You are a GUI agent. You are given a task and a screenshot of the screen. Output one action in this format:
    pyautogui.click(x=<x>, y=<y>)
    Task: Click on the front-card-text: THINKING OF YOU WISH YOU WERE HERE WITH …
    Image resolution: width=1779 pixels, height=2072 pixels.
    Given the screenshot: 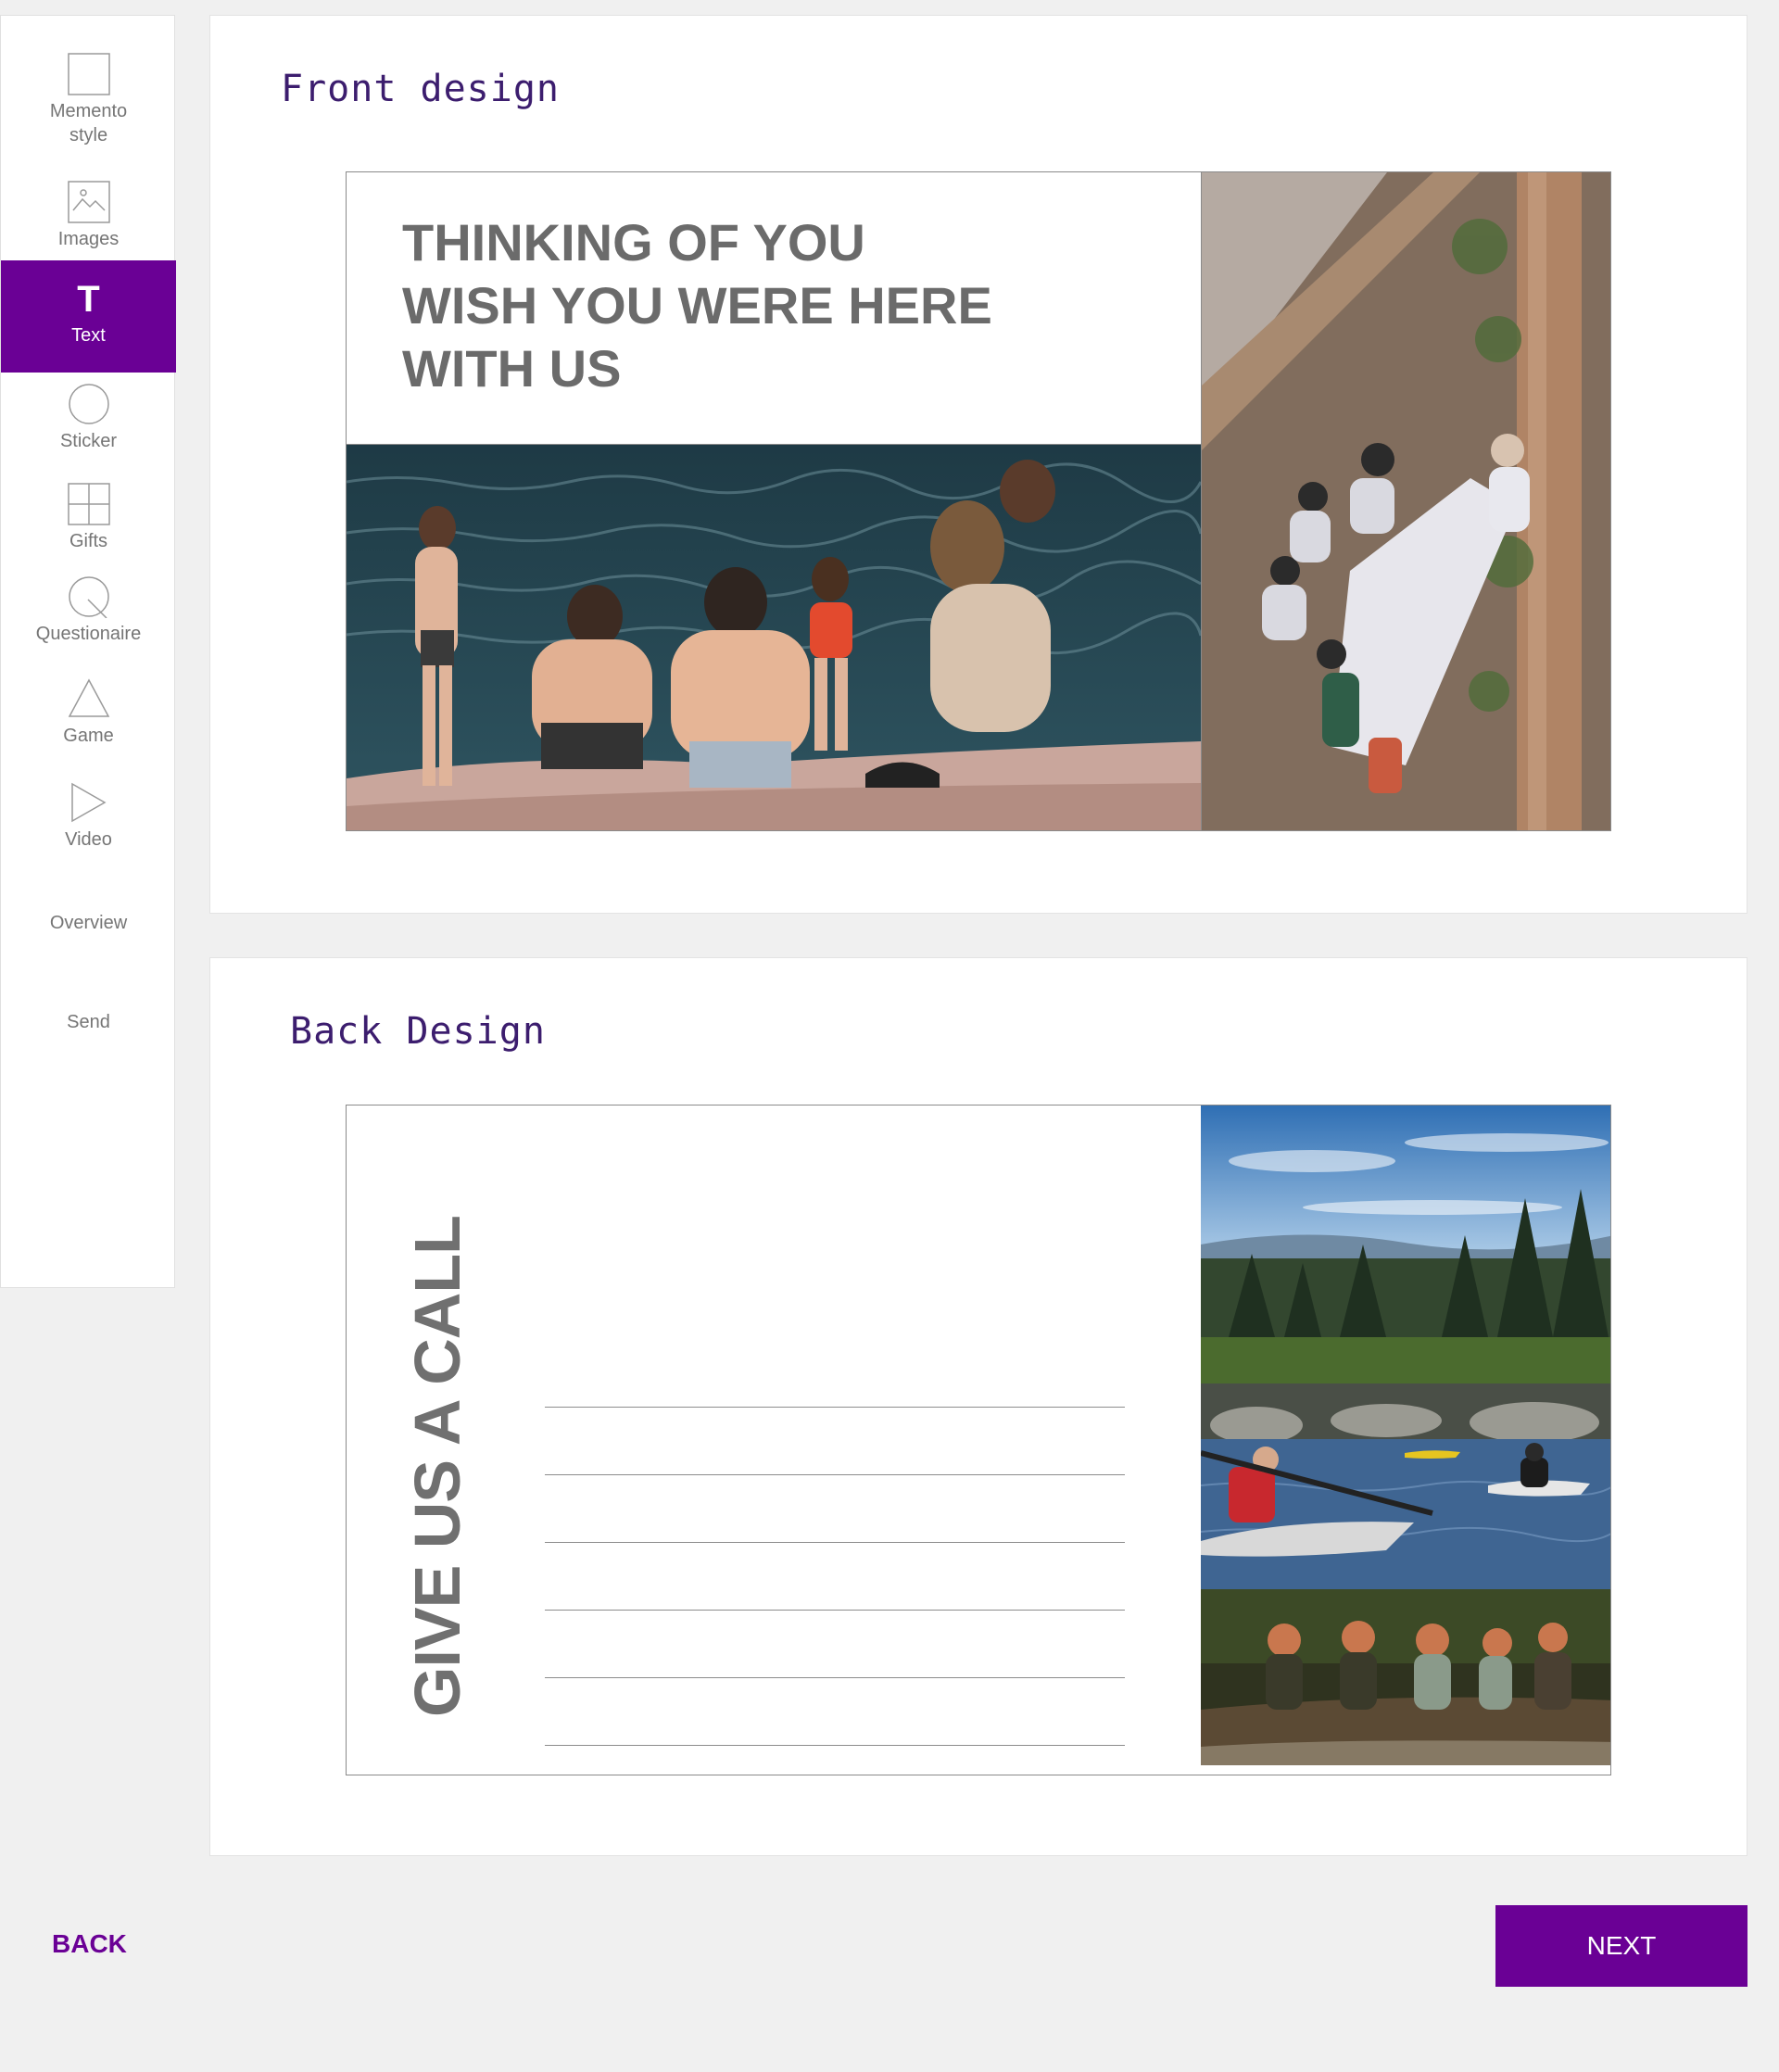 What is the action you would take?
    pyautogui.click(x=697, y=305)
    